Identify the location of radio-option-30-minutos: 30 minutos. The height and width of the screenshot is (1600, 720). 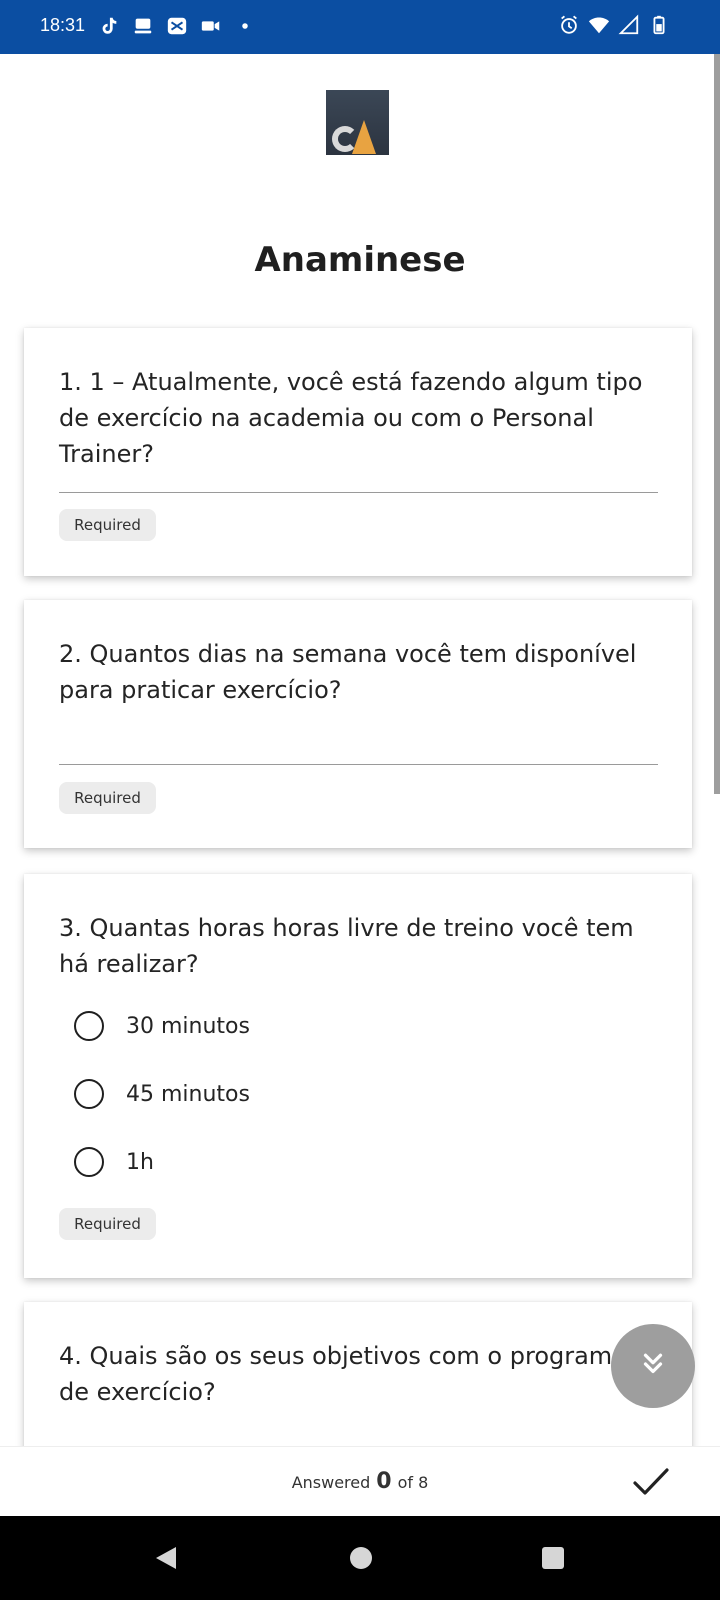
(162, 1026).